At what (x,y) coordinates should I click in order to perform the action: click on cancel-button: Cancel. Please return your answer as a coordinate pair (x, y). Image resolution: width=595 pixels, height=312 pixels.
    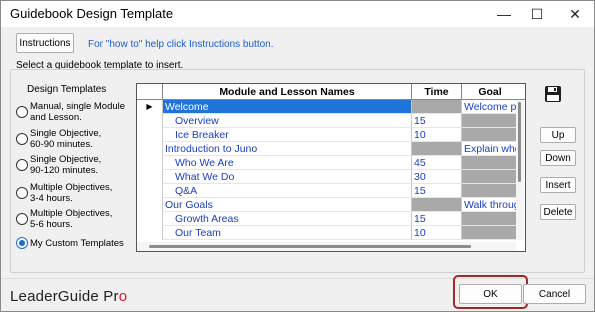
    Looking at the image, I should click on (554, 294).